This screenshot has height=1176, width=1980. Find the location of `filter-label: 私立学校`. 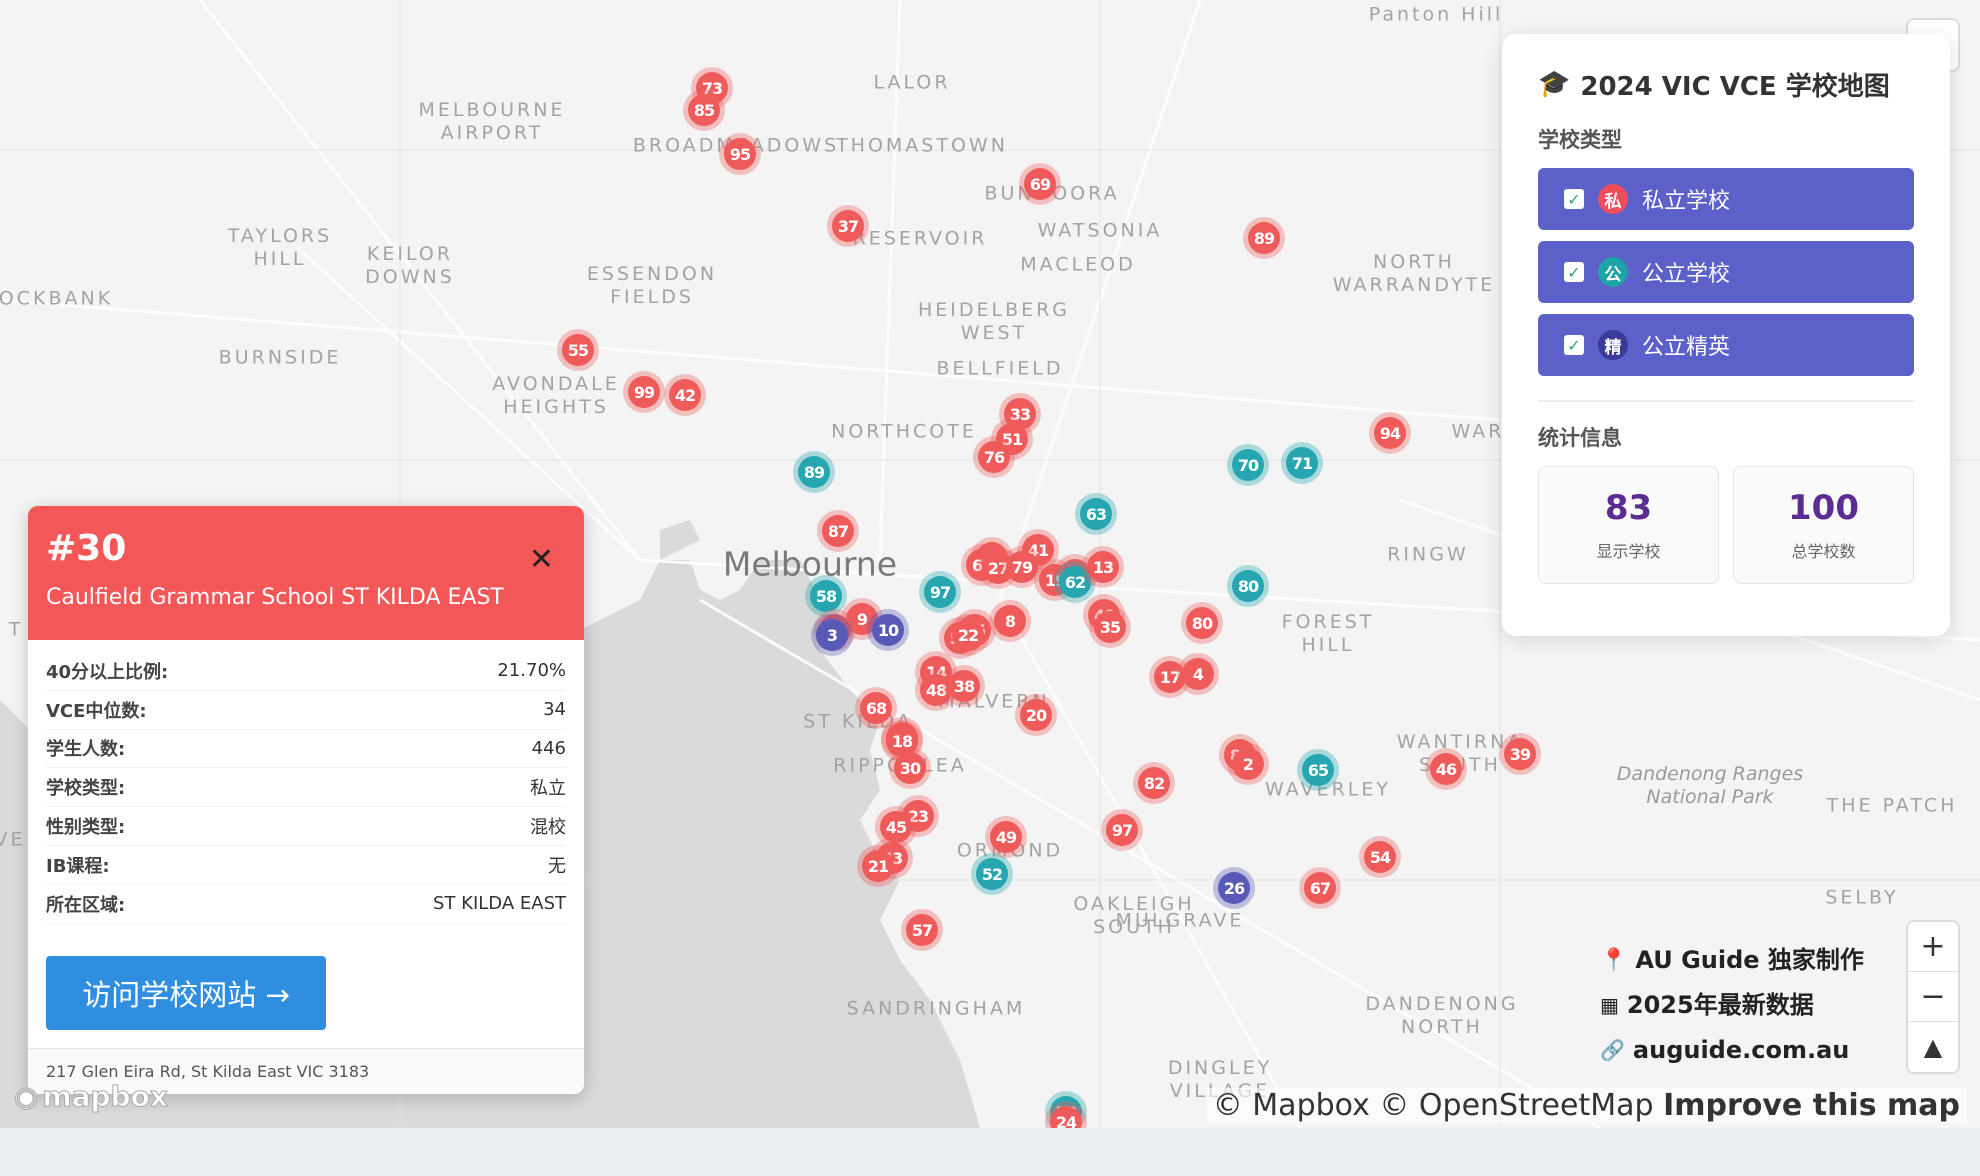

filter-label: 私立学校 is located at coordinates (1686, 201).